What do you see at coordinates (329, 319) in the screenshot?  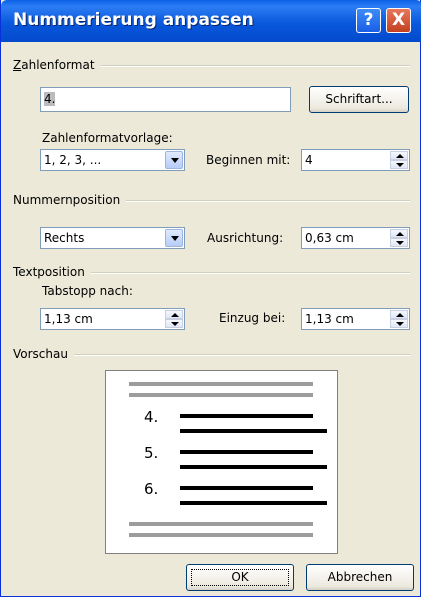 I see `indent-at-value: 1,13 cm` at bounding box center [329, 319].